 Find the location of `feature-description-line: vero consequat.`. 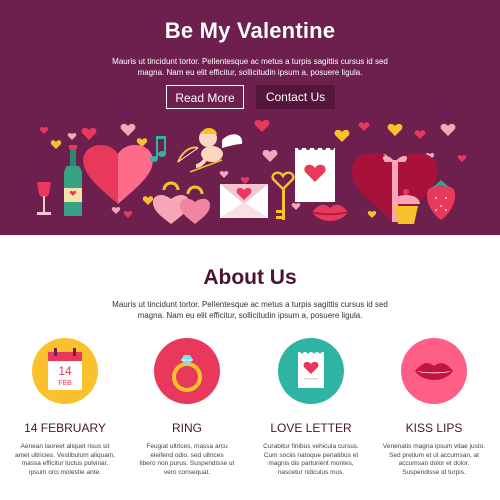

feature-description-line: vero consequat. is located at coordinates (187, 472).